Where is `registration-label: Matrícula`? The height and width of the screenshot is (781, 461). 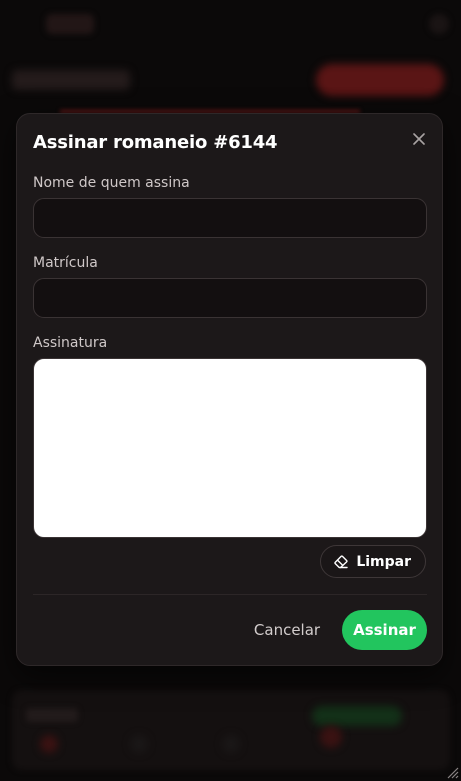
registration-label: Matrícula is located at coordinates (65, 263).